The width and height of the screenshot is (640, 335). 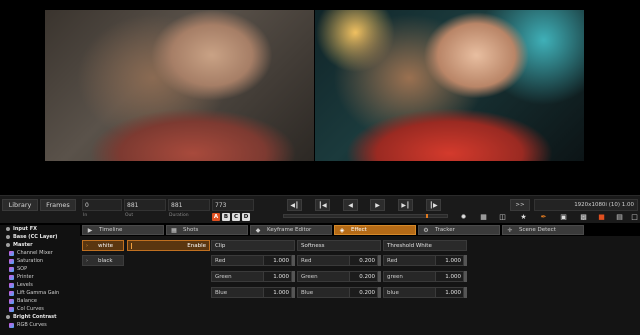 What do you see at coordinates (253, 277) in the screenshot?
I see `clip-green-row: Green 1.000` at bounding box center [253, 277].